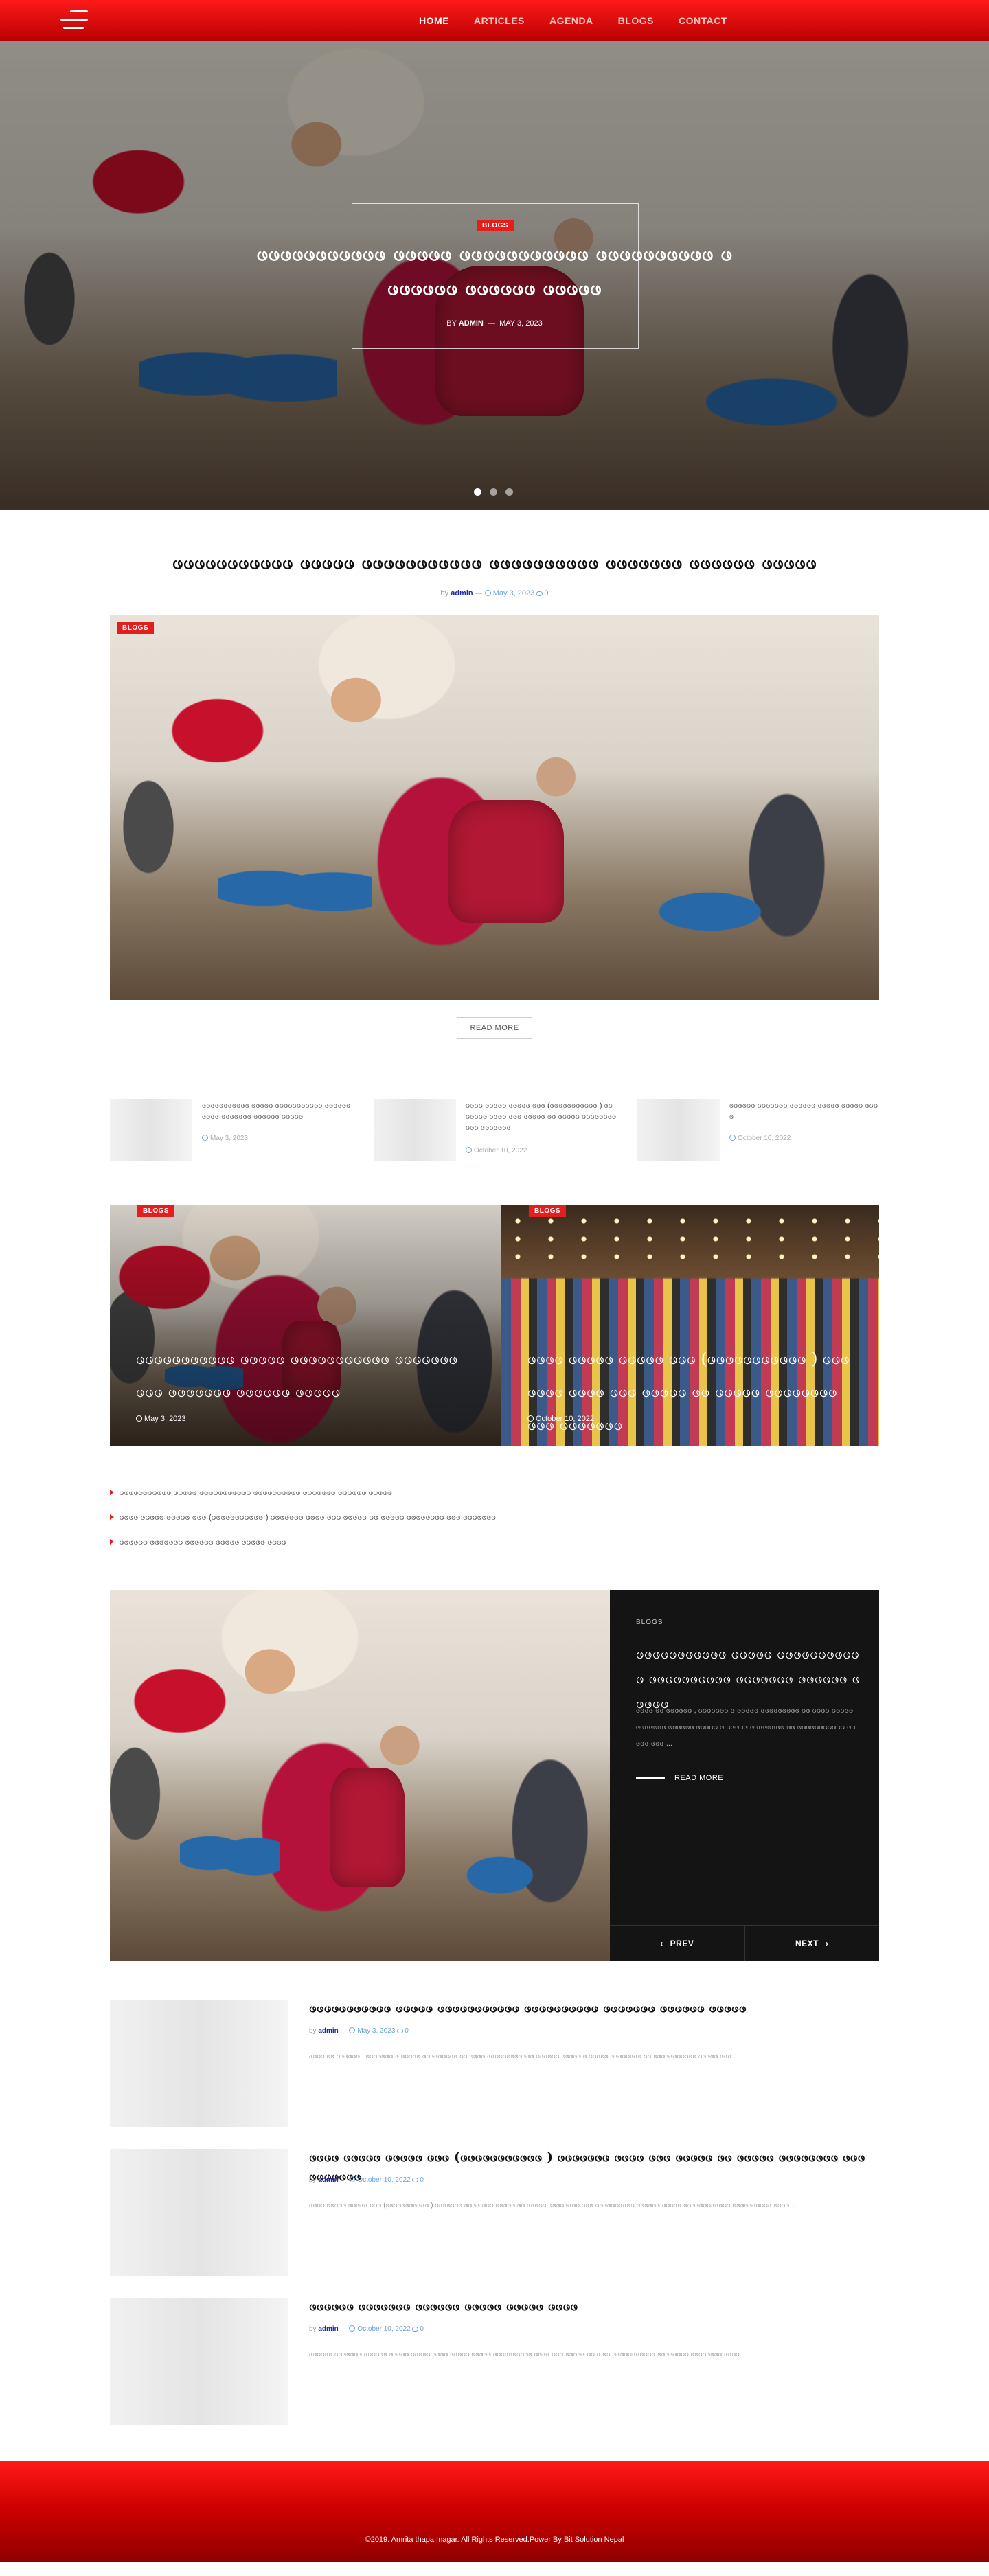 Image resolution: width=989 pixels, height=2576 pixels. Describe the element at coordinates (462, 593) in the screenshot. I see `featured-author: admin` at that location.